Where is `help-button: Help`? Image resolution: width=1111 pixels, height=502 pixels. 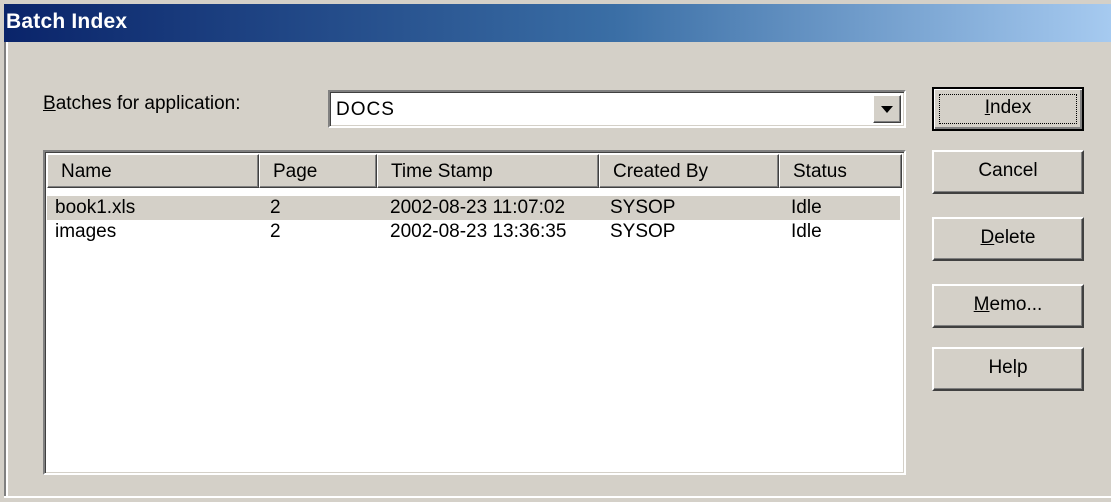 help-button: Help is located at coordinates (1008, 369).